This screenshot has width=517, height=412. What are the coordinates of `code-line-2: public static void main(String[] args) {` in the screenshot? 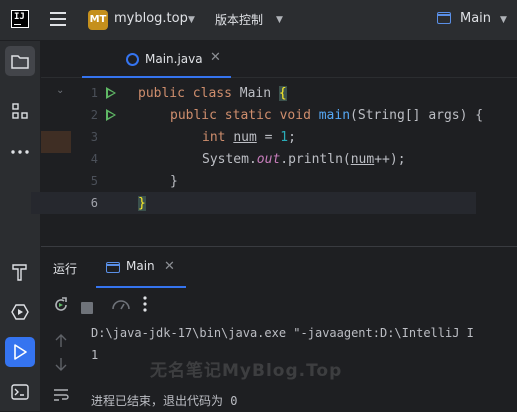 It's located at (327, 115).